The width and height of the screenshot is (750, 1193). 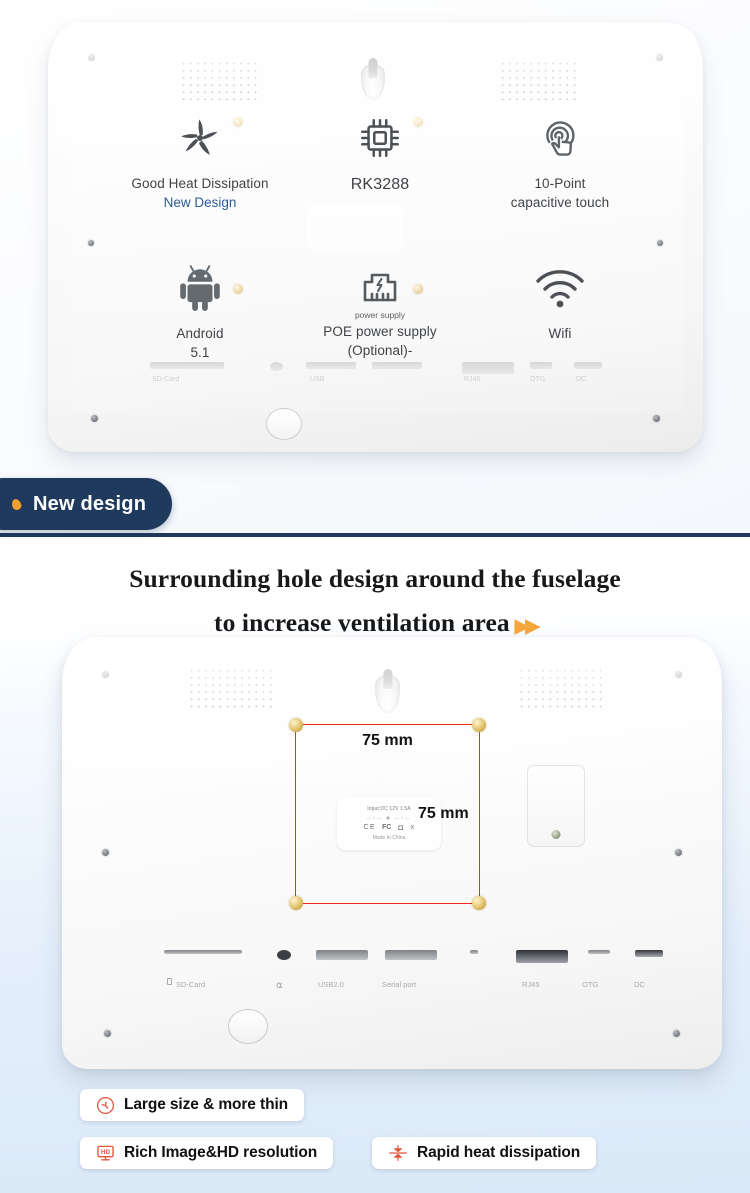 I want to click on sd-card-slot, so click(x=203, y=952).